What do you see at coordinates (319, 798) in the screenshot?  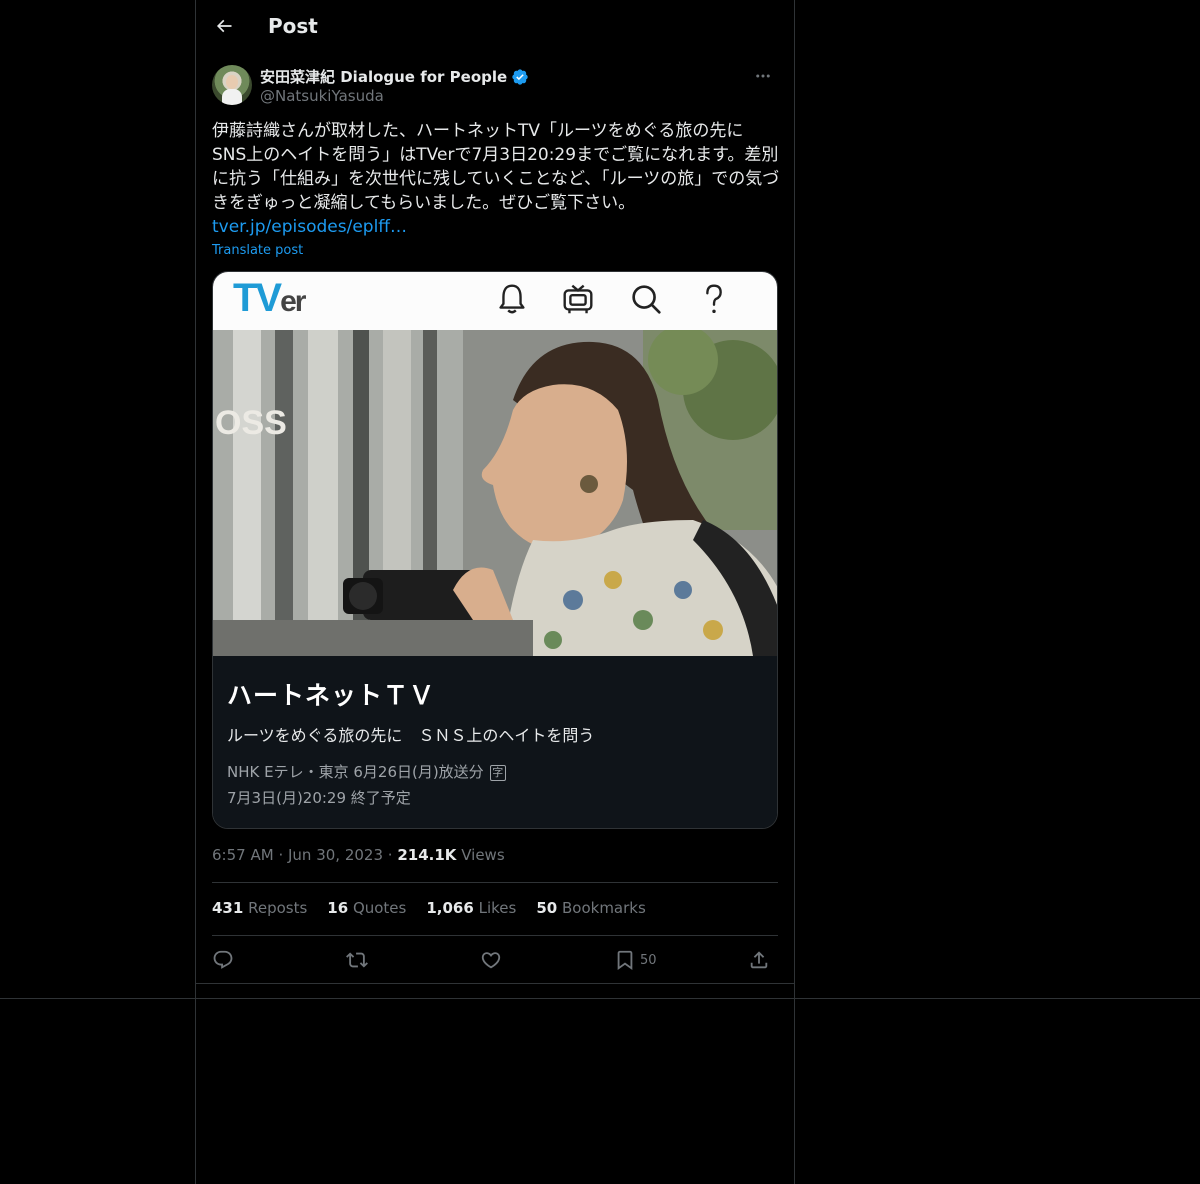 I see `card-expiry-info: 7月3日(月)20:29 終了予定` at bounding box center [319, 798].